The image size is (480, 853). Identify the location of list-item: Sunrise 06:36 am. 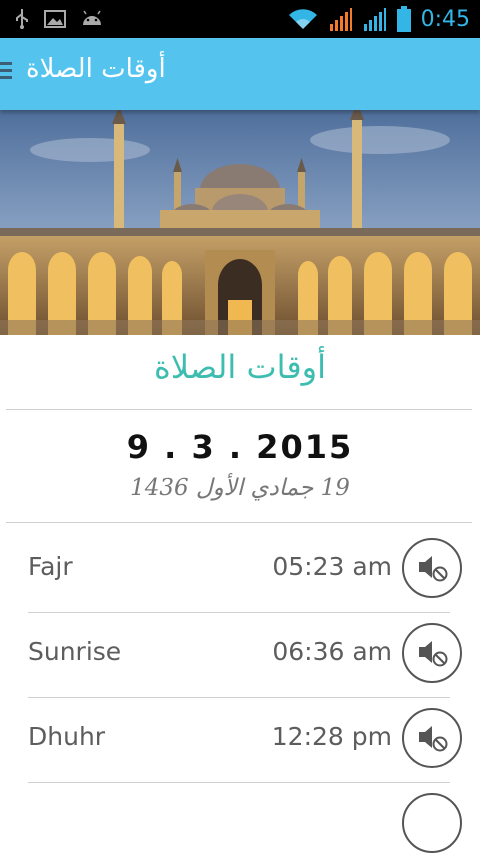
(240, 655).